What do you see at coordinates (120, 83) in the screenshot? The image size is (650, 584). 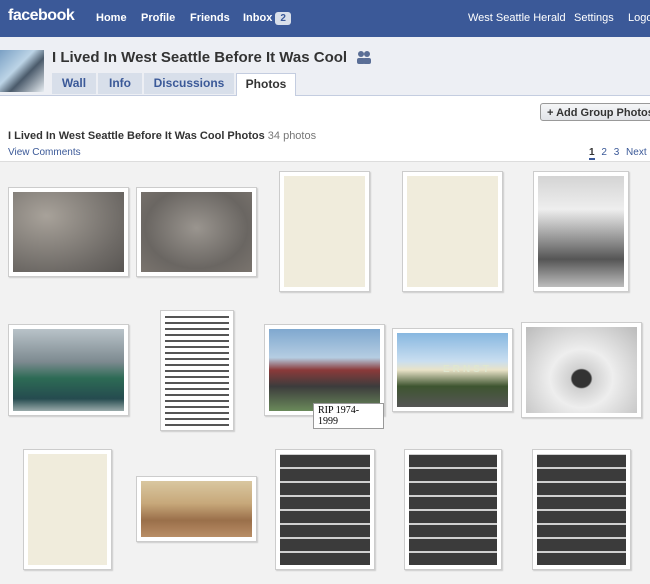 I see `tab-info: Info` at bounding box center [120, 83].